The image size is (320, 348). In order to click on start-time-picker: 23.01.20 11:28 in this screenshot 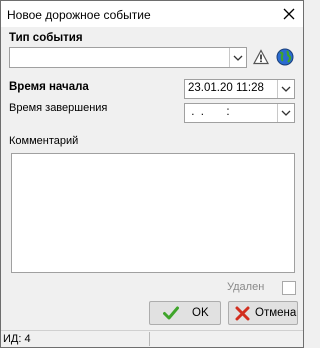, I will do `click(239, 89)`.